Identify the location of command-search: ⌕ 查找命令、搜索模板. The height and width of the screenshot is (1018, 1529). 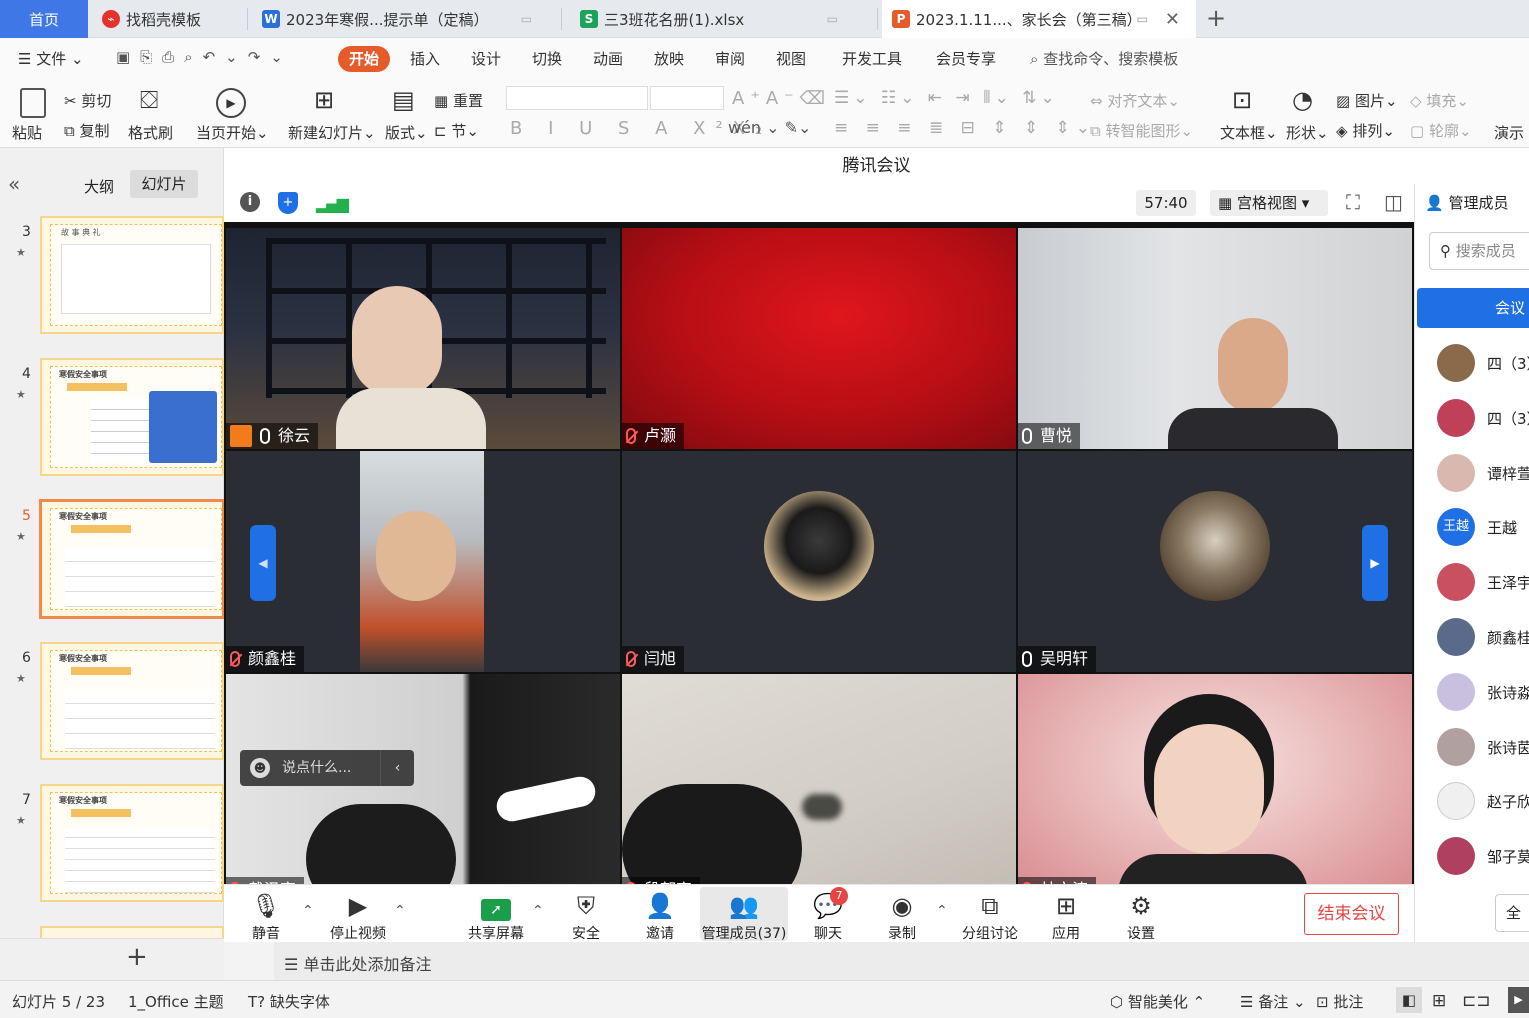
(1104, 58).